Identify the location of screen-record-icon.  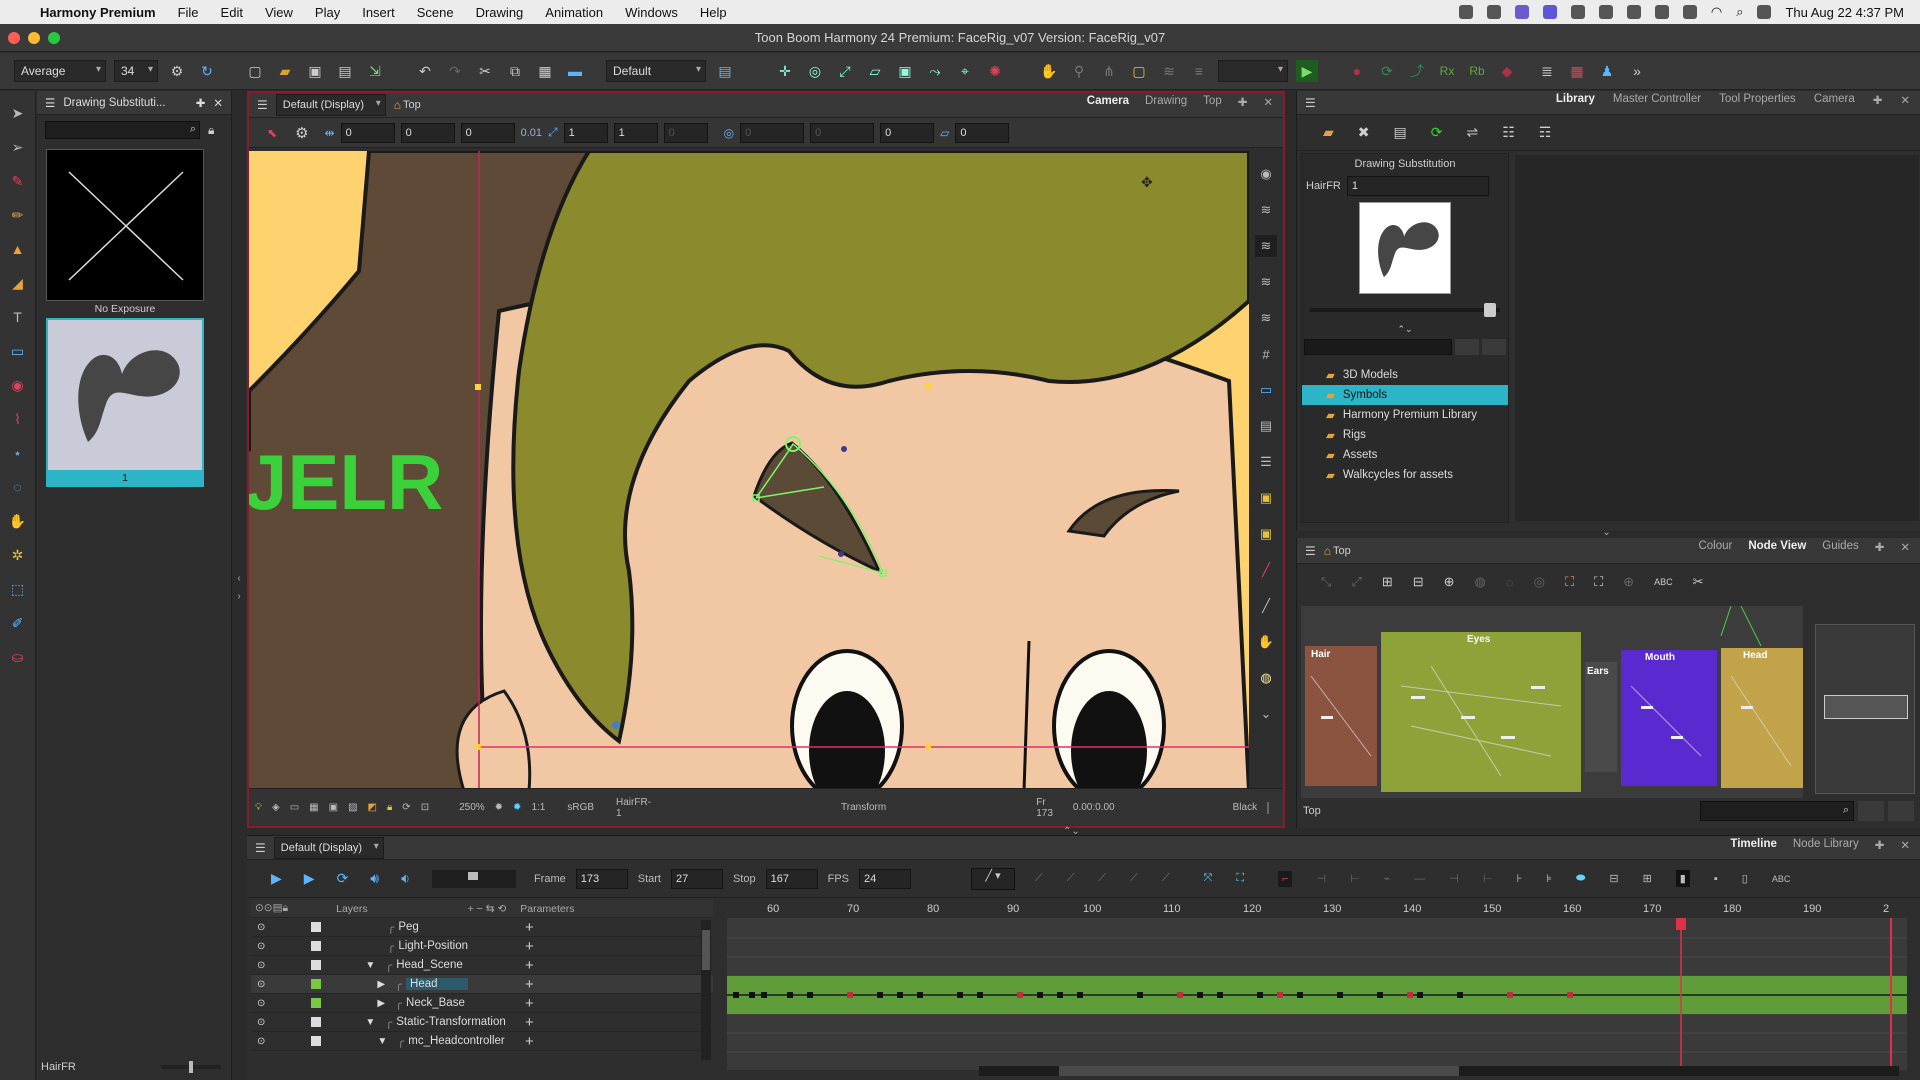
(1549, 12).